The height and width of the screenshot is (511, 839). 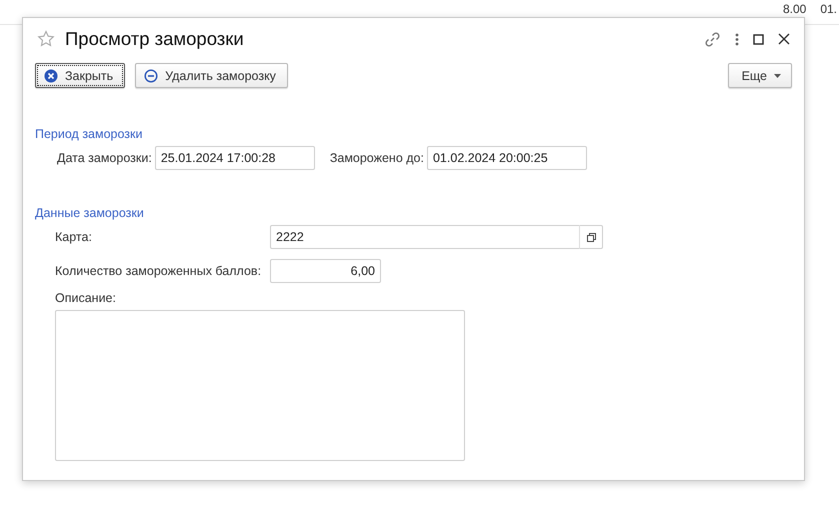 I want to click on more-button: Еще, so click(x=760, y=75).